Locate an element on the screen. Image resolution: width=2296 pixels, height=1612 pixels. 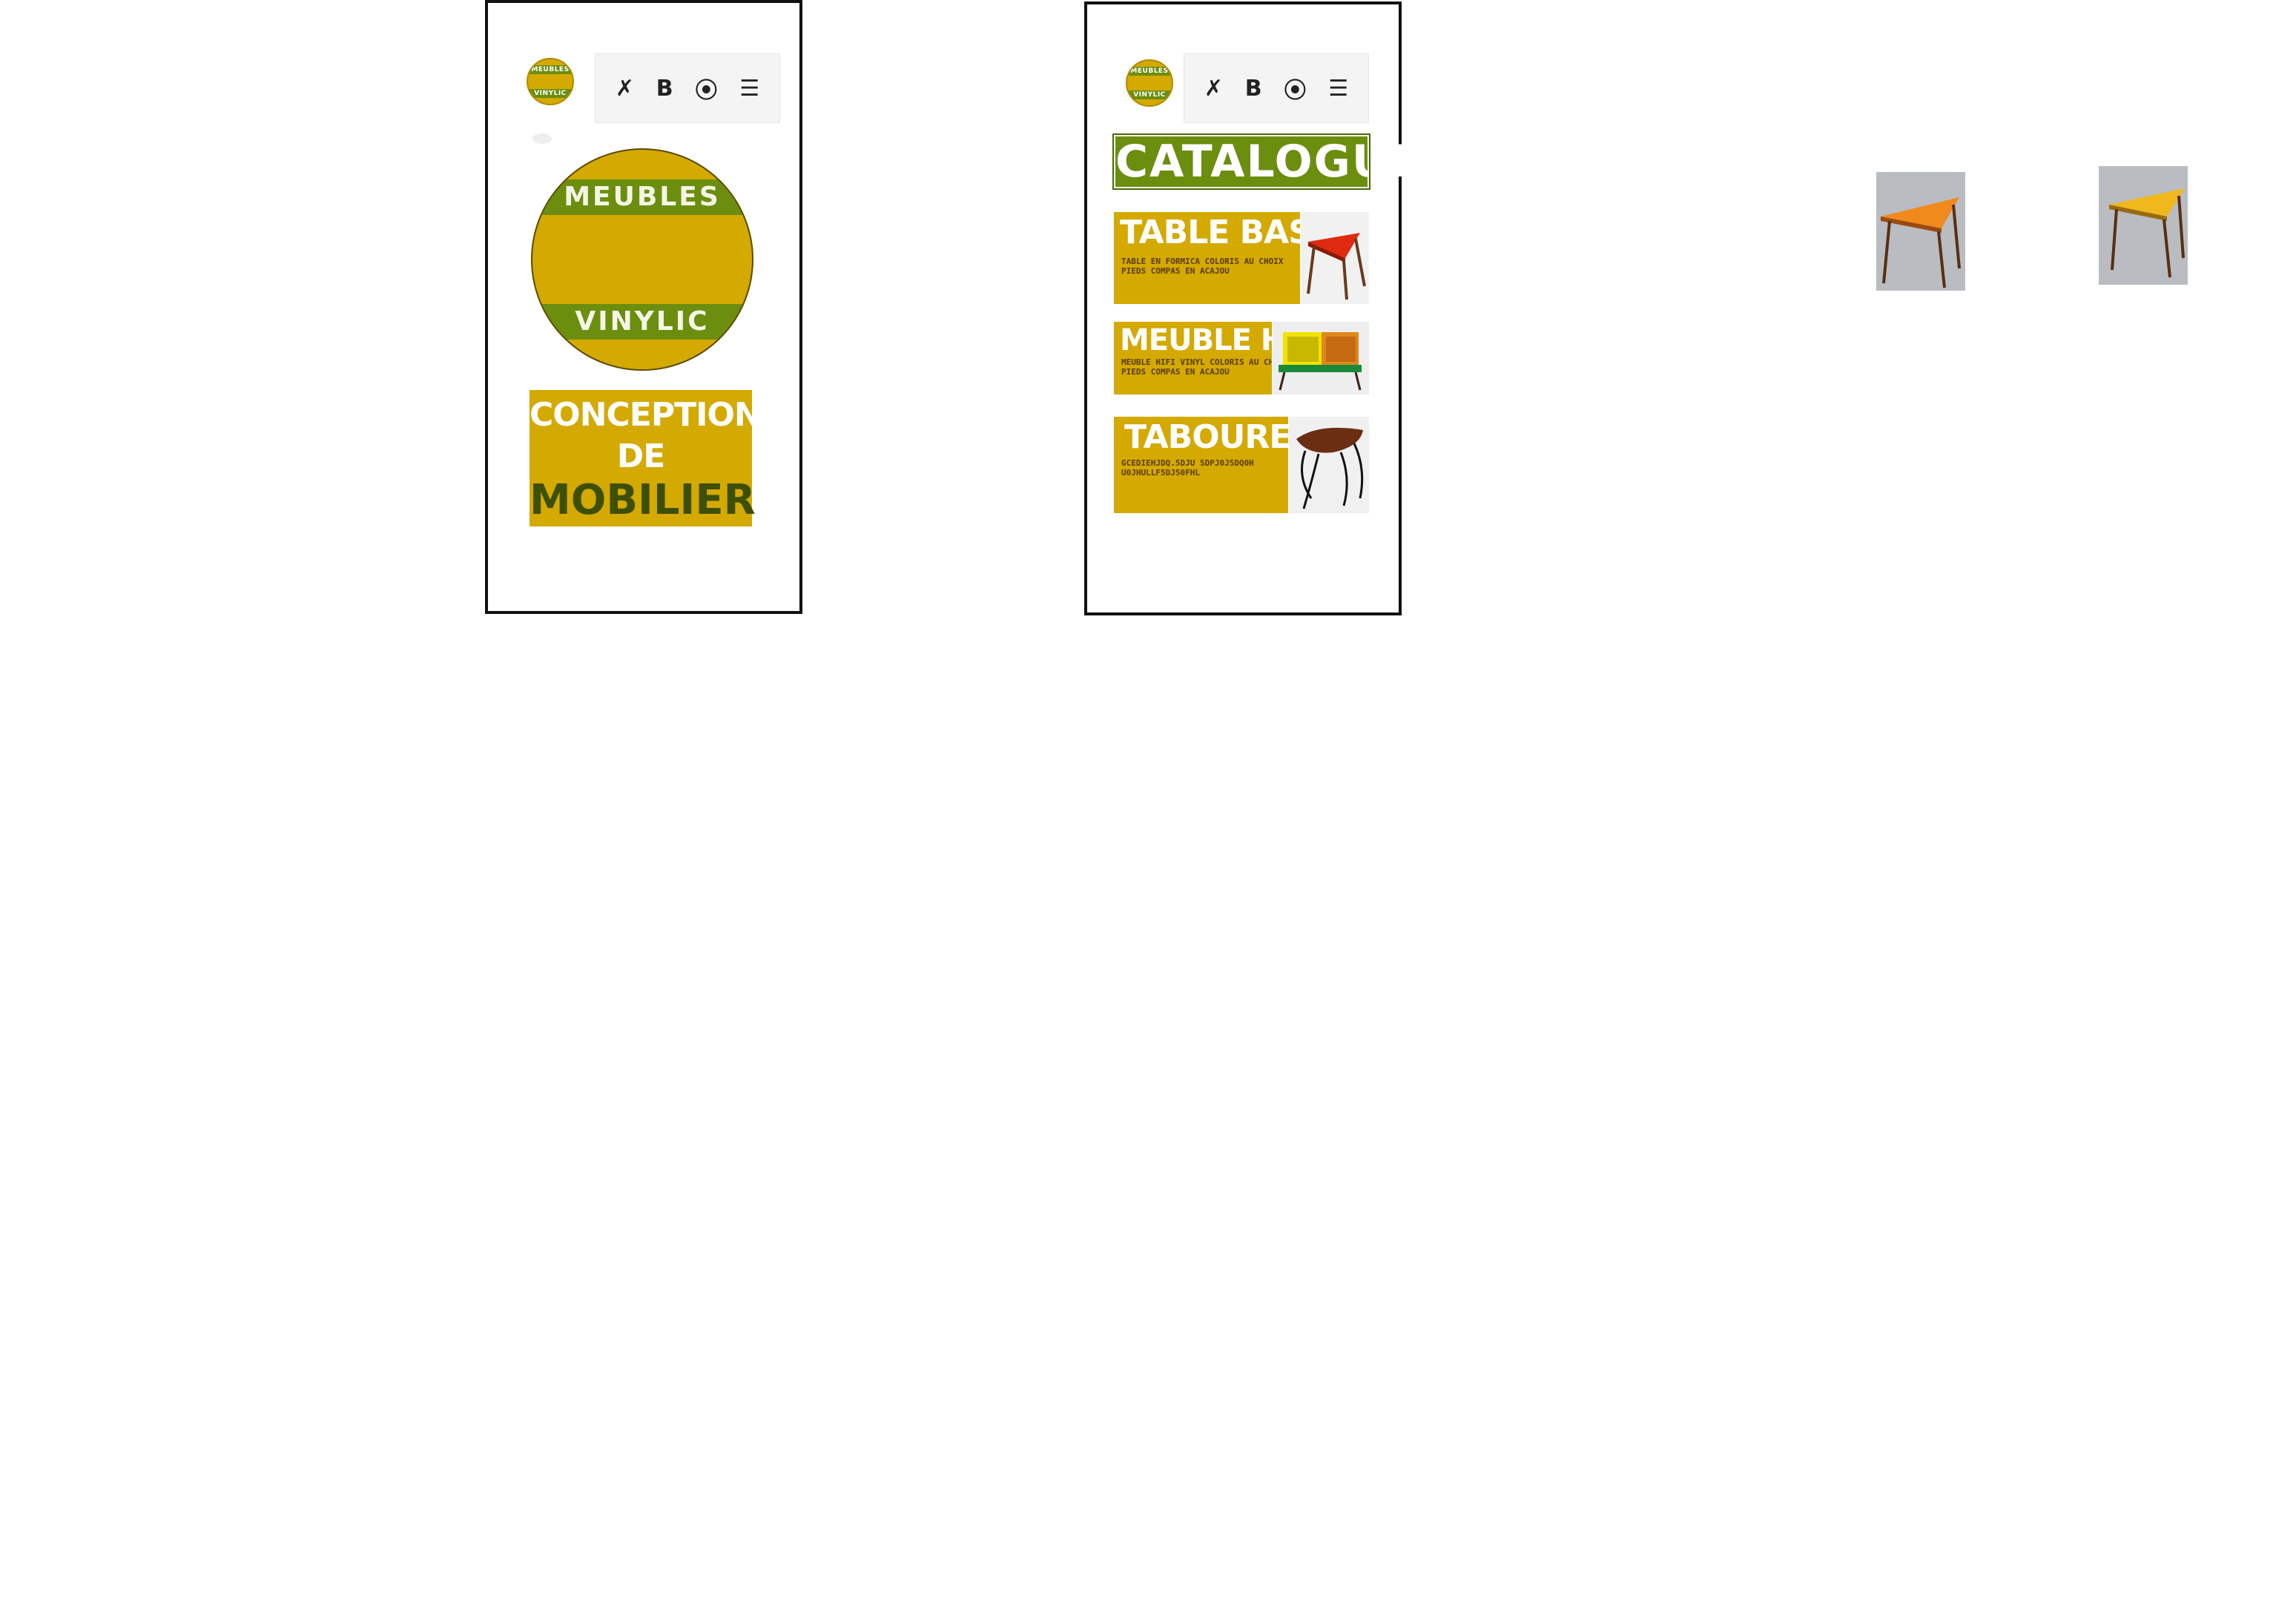
brand-logo: MEUBLES VINYLIC is located at coordinates (642, 259).